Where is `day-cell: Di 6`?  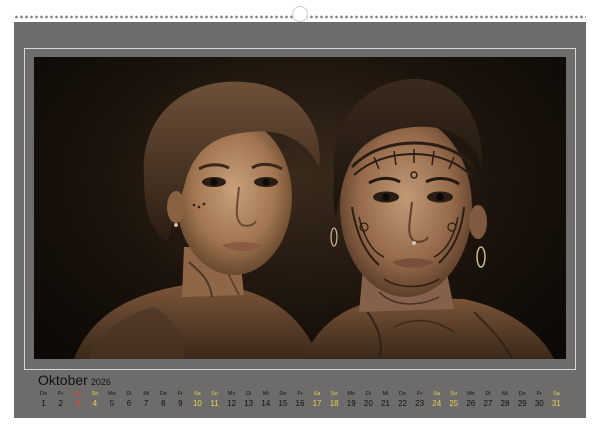
day-cell: Di 6 is located at coordinates (128, 403).